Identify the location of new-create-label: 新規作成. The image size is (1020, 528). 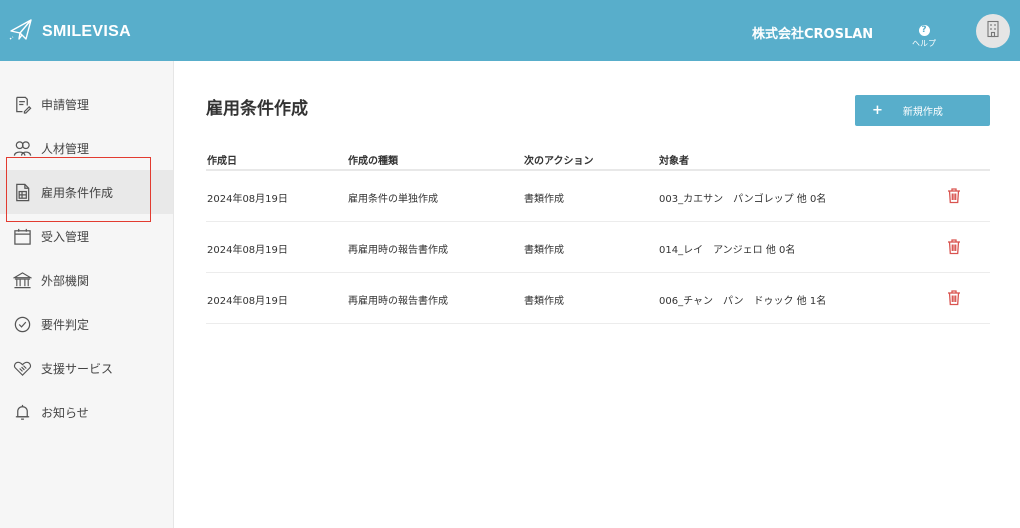
(922, 112).